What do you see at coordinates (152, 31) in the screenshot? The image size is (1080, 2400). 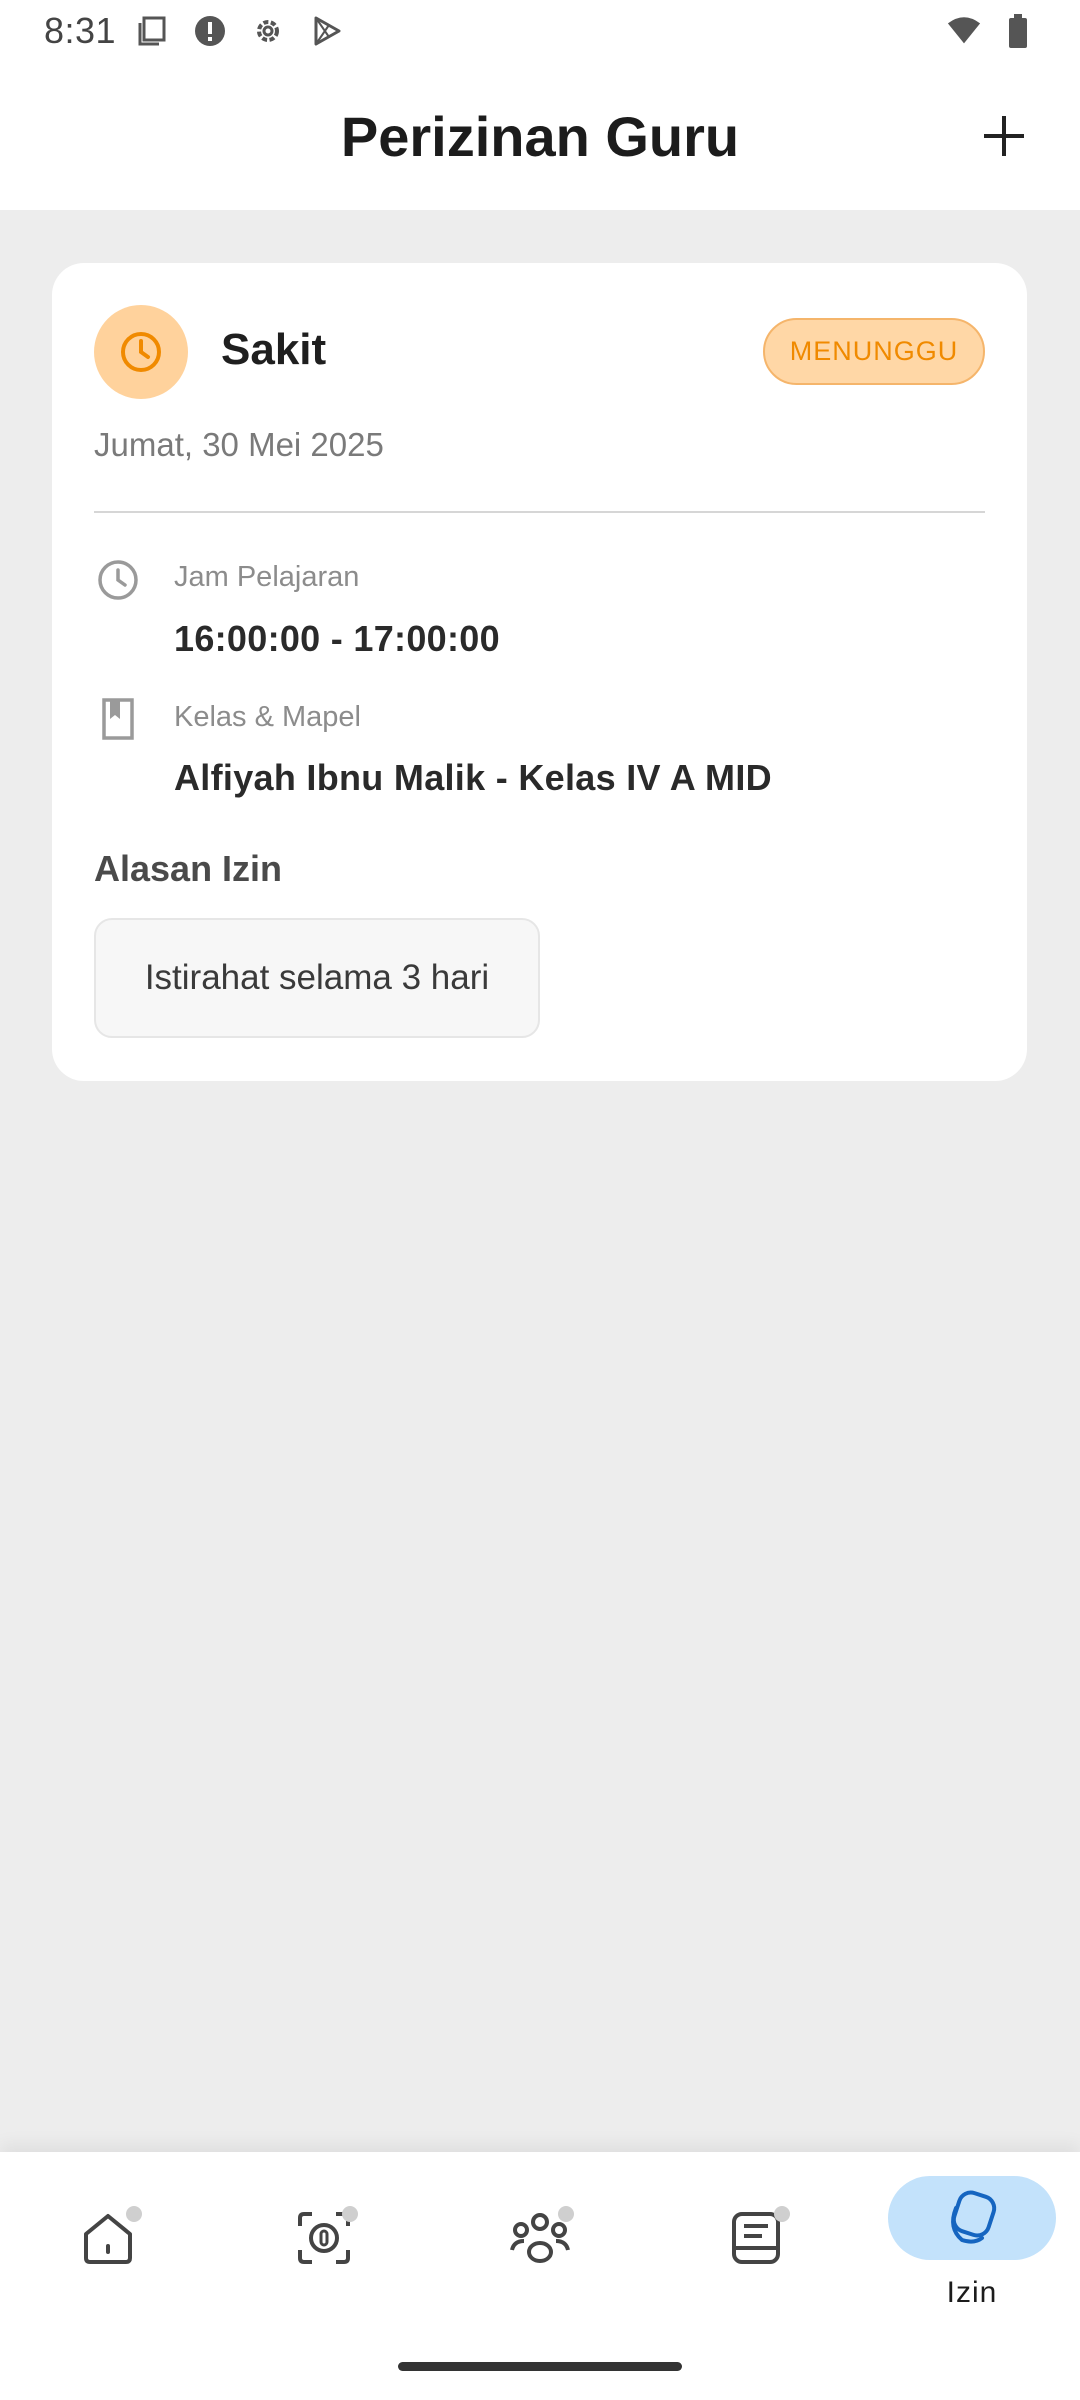 I see `screenshot-icon` at bounding box center [152, 31].